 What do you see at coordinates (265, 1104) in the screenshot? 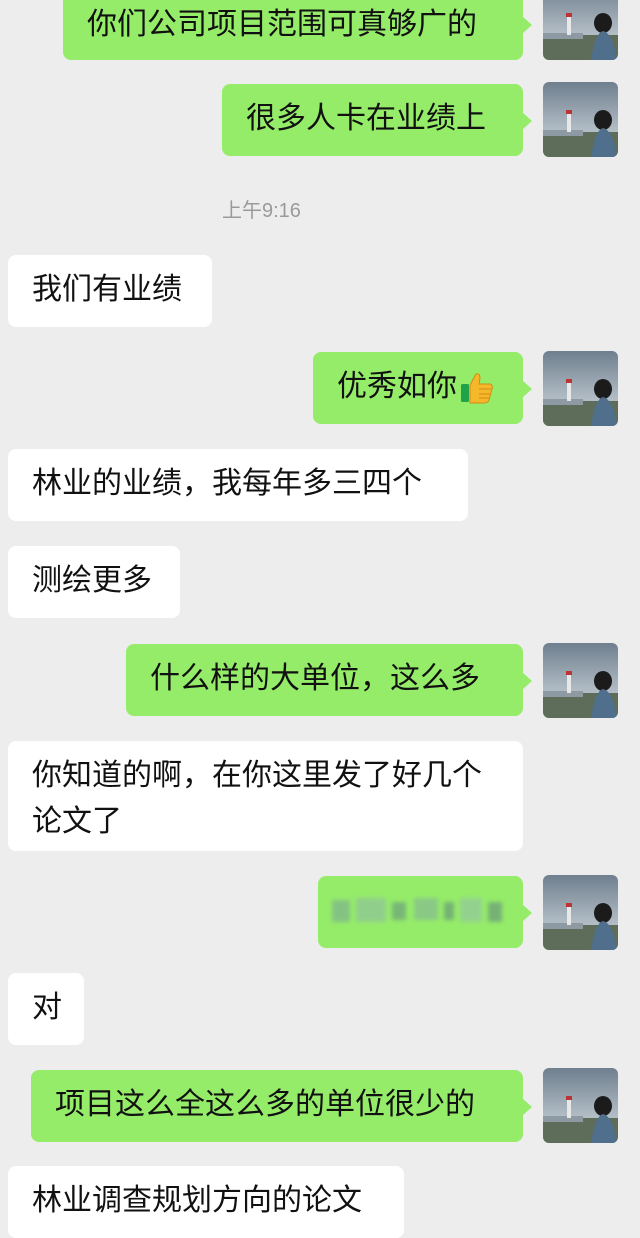
I see `message-text: 项目这么全这么多的单位很少的` at bounding box center [265, 1104].